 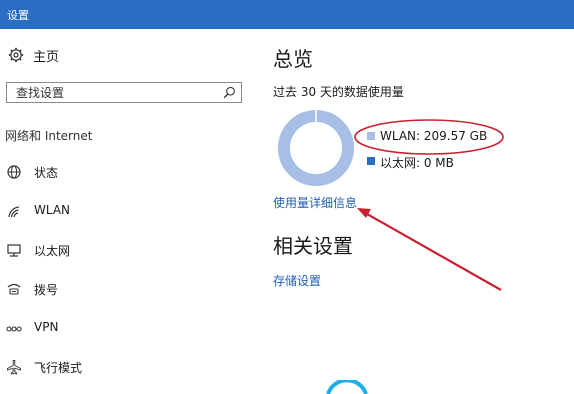 What do you see at coordinates (338, 92) in the screenshot?
I see `usage-period-label: 过去 30 天的数据使用量` at bounding box center [338, 92].